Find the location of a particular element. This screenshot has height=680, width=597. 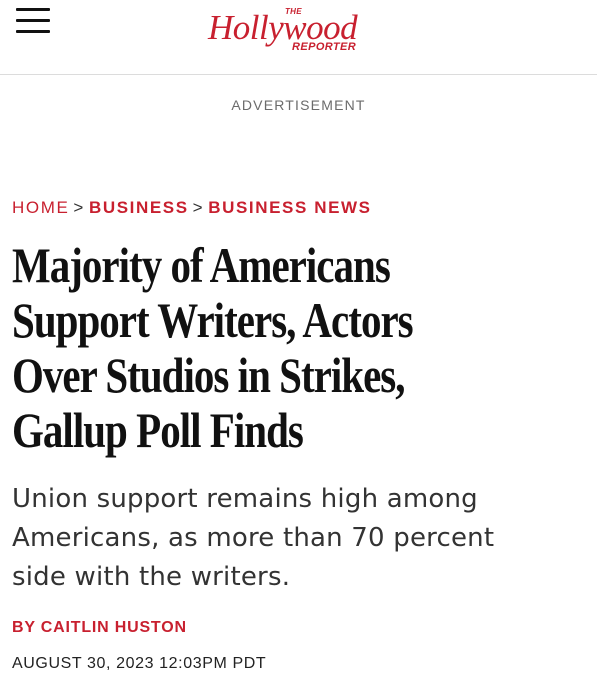

publish-date: AUGUST 30, 2023 12:03PM PDT is located at coordinates (139, 663).